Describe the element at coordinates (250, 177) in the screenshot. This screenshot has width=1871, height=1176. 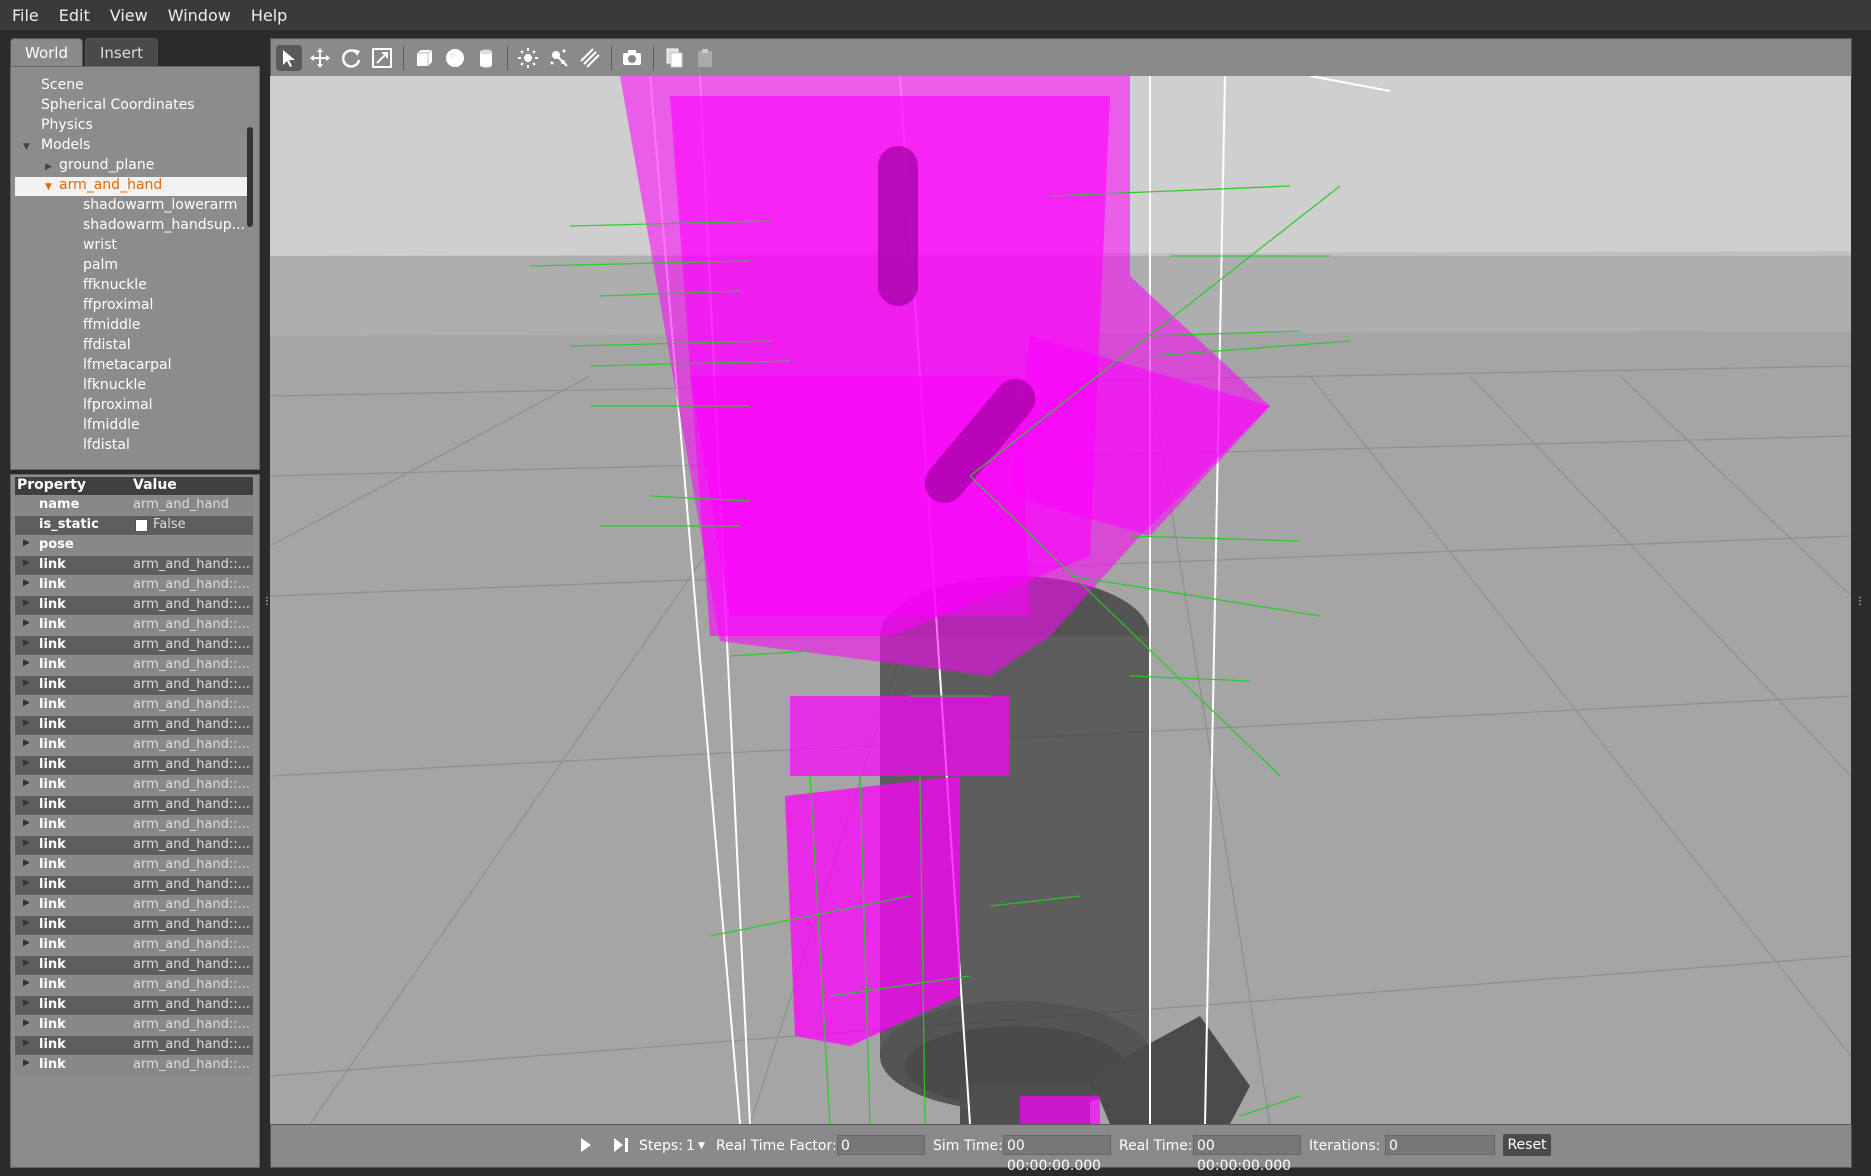
I see `tree-scrollbar` at that location.